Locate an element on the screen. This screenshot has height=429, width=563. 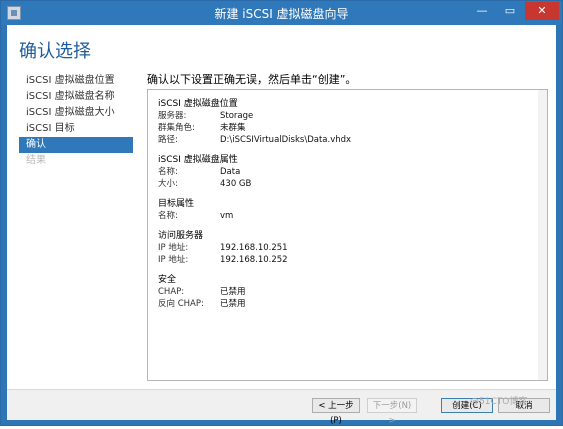
row-key: 服务器: is located at coordinates (172, 116).